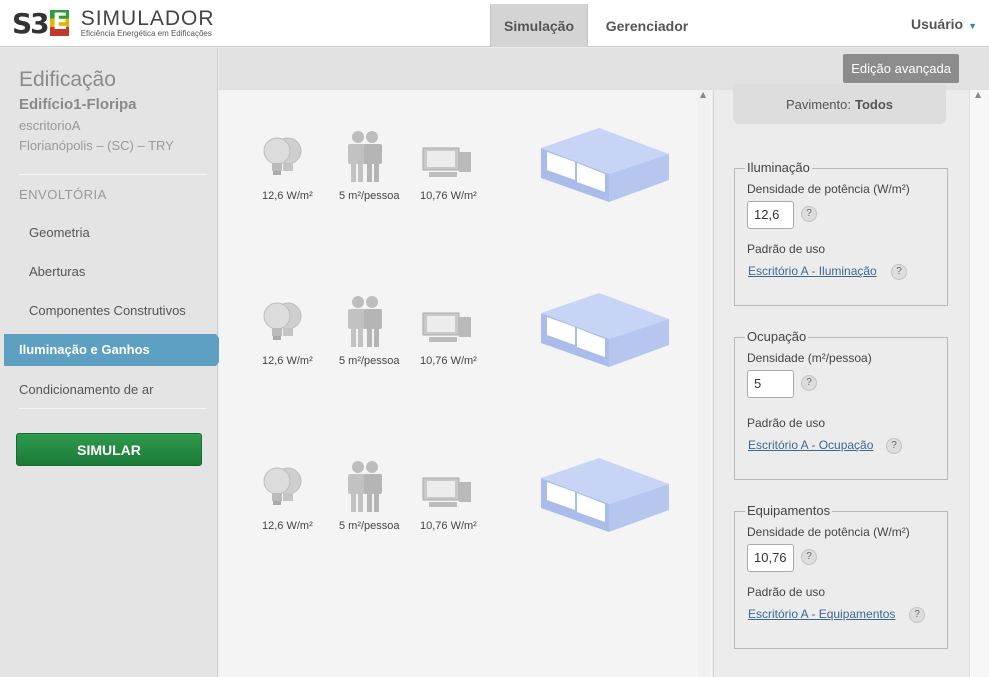 This screenshot has height=677, width=989. Describe the element at coordinates (937, 24) in the screenshot. I see `user-menu-label: Usuário` at that location.